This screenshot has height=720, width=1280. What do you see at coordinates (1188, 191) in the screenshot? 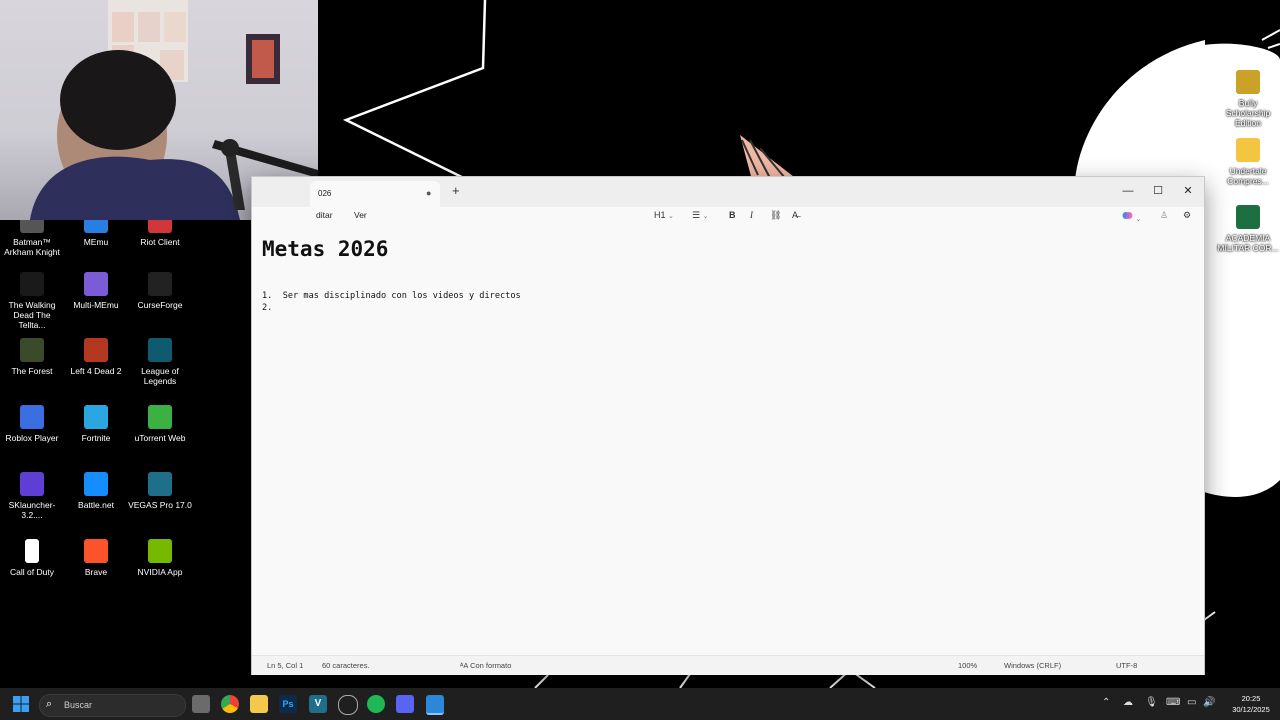
I see `close-button: ✕` at bounding box center [1188, 191].